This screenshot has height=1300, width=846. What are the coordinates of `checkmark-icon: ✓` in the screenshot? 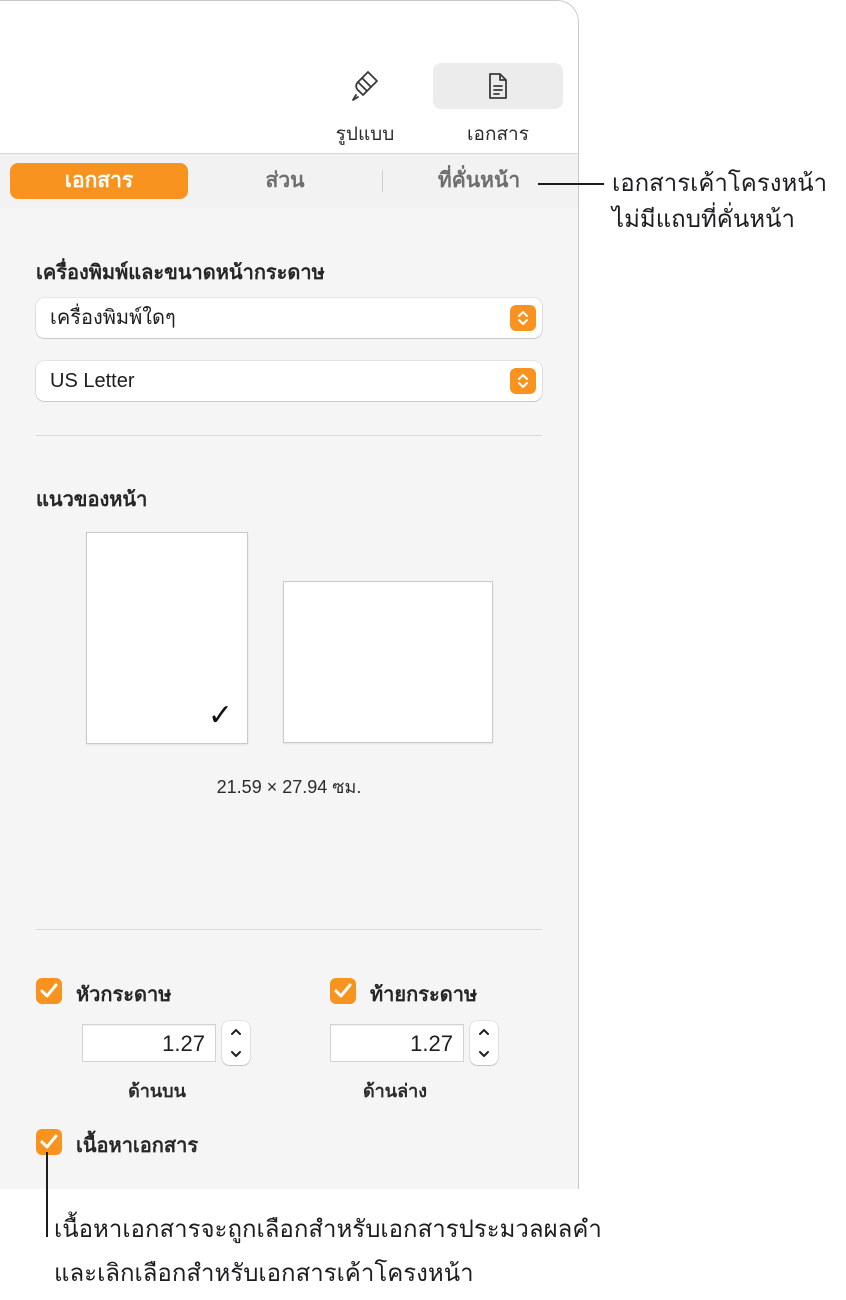 It's located at (220, 715).